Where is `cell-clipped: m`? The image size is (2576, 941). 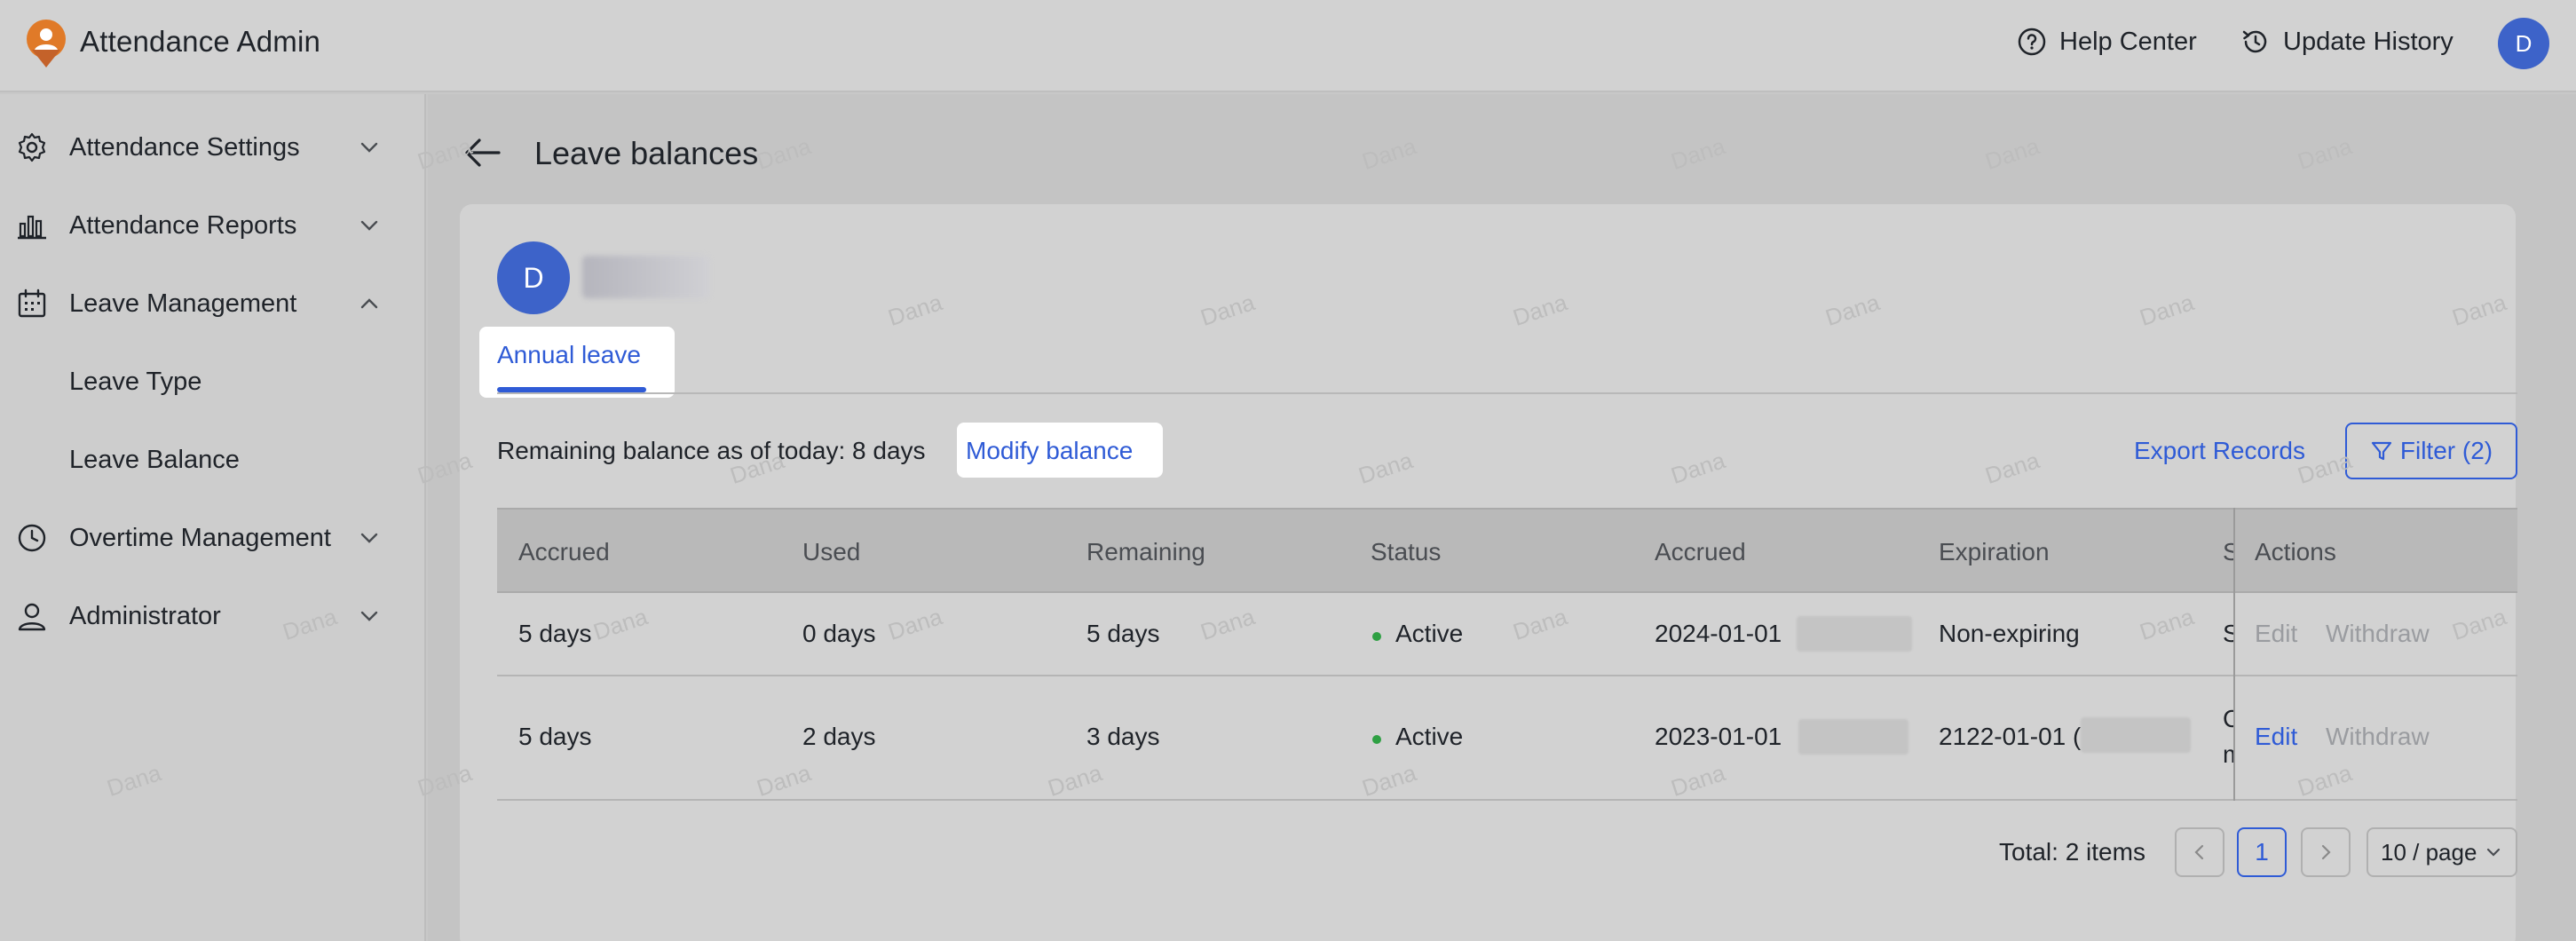 cell-clipped: m is located at coordinates (2228, 754).